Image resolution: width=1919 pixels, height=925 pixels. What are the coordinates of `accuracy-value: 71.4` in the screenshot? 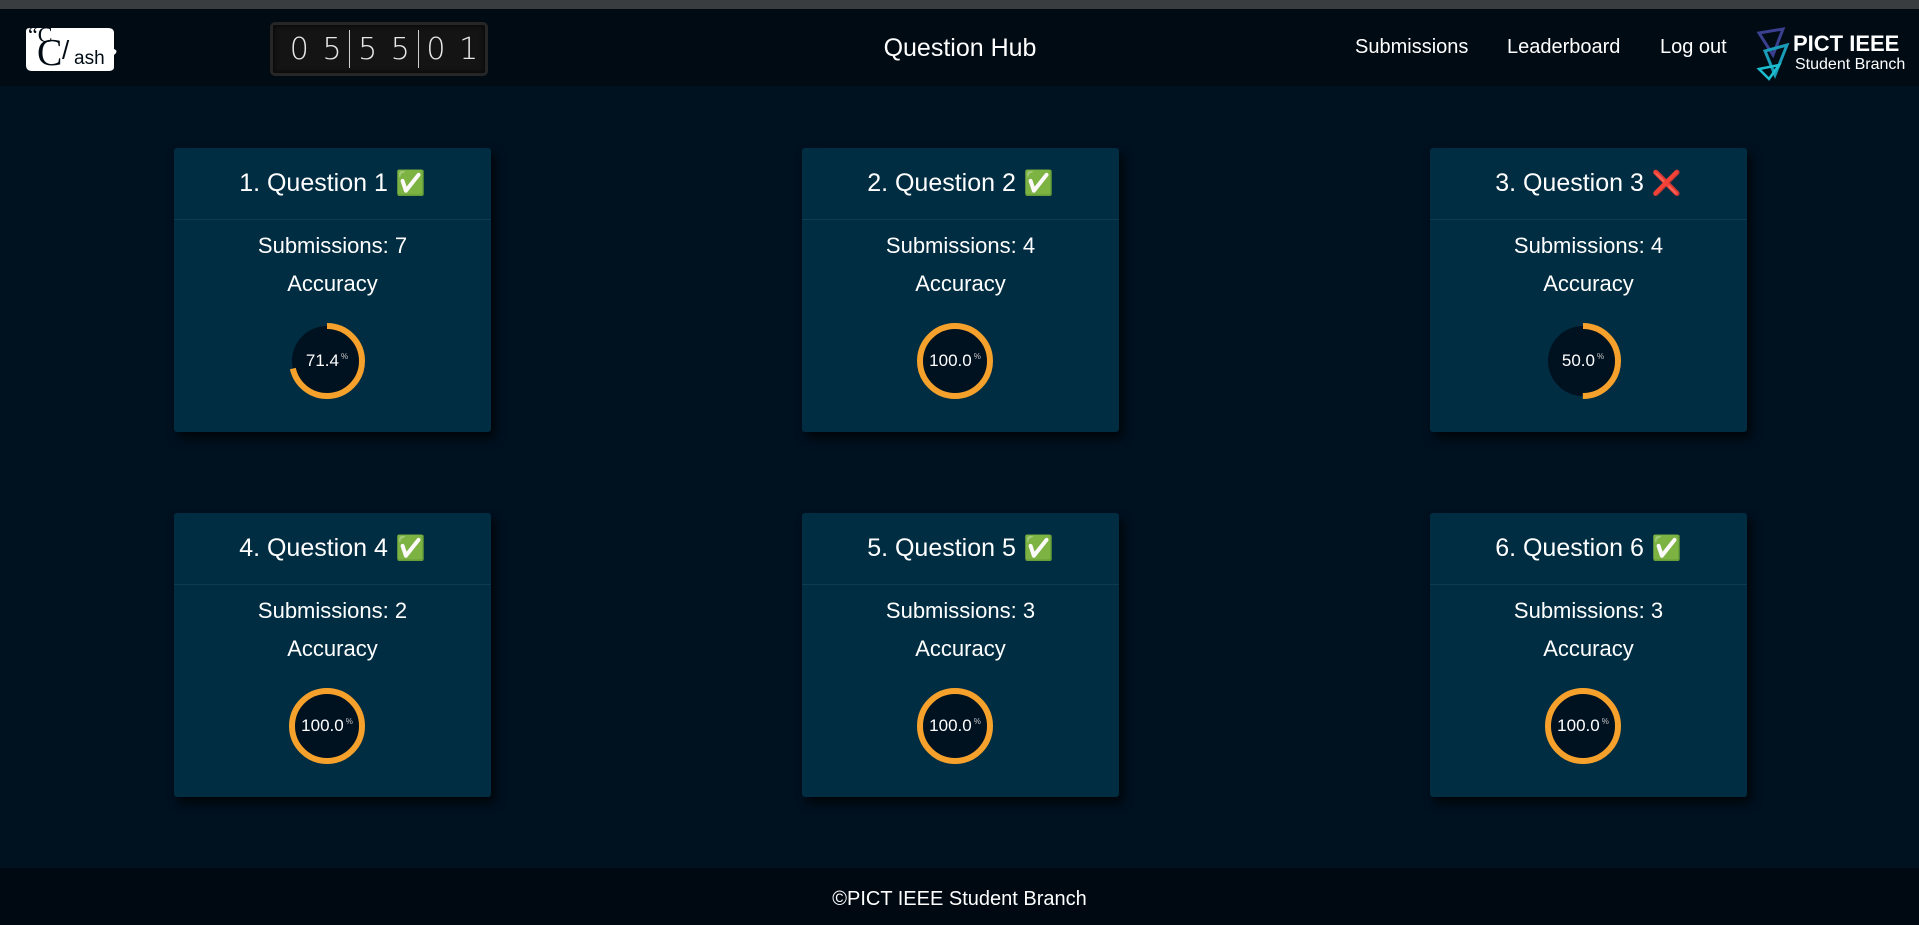 It's located at (322, 360).